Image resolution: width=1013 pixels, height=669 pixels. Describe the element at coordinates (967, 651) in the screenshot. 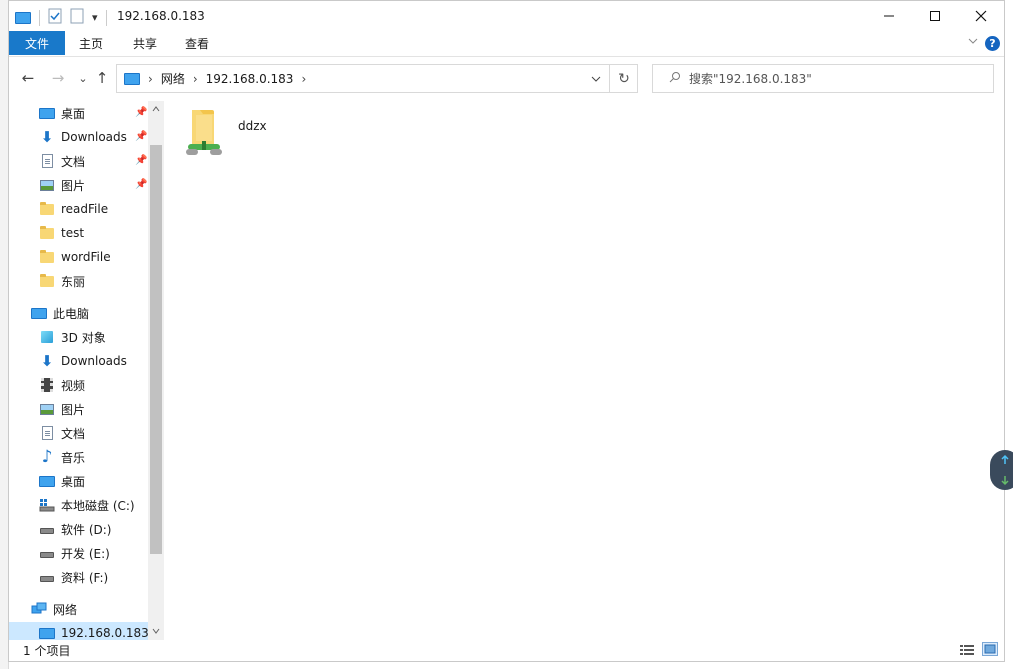

I see `details-view-icon` at that location.